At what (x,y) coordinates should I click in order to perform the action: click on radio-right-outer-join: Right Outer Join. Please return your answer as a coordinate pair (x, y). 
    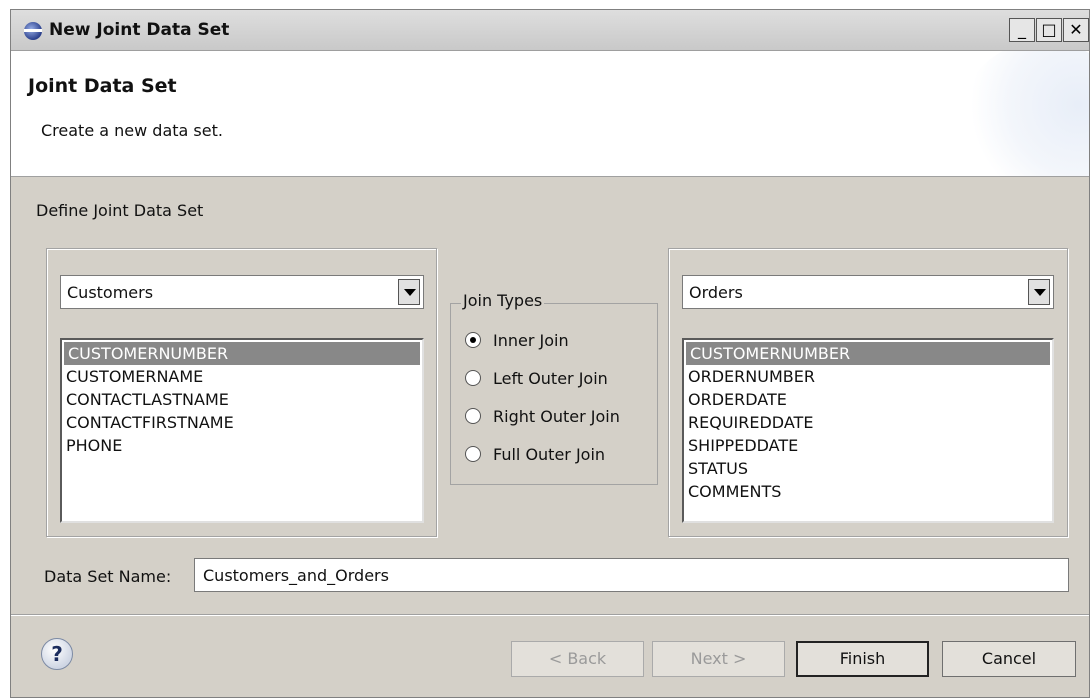
    Looking at the image, I should click on (542, 416).